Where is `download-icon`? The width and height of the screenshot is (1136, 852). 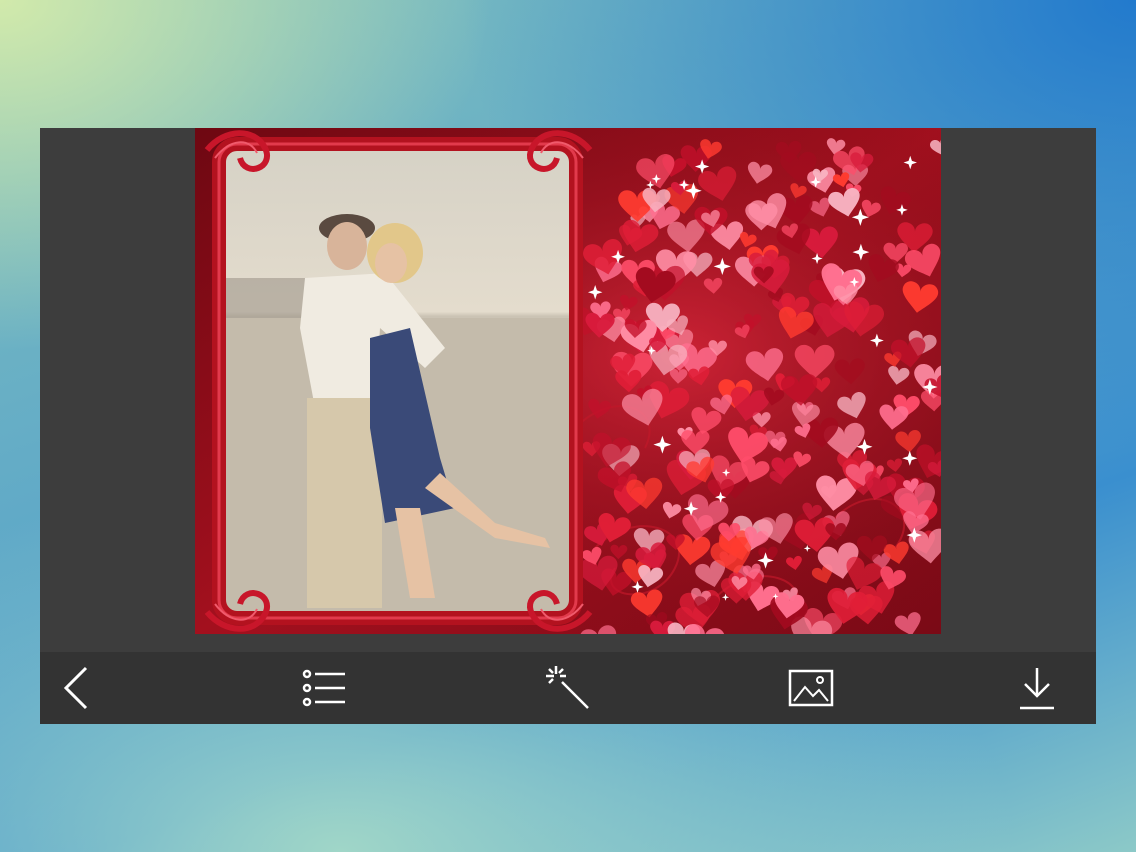
download-icon is located at coordinates (1037, 689).